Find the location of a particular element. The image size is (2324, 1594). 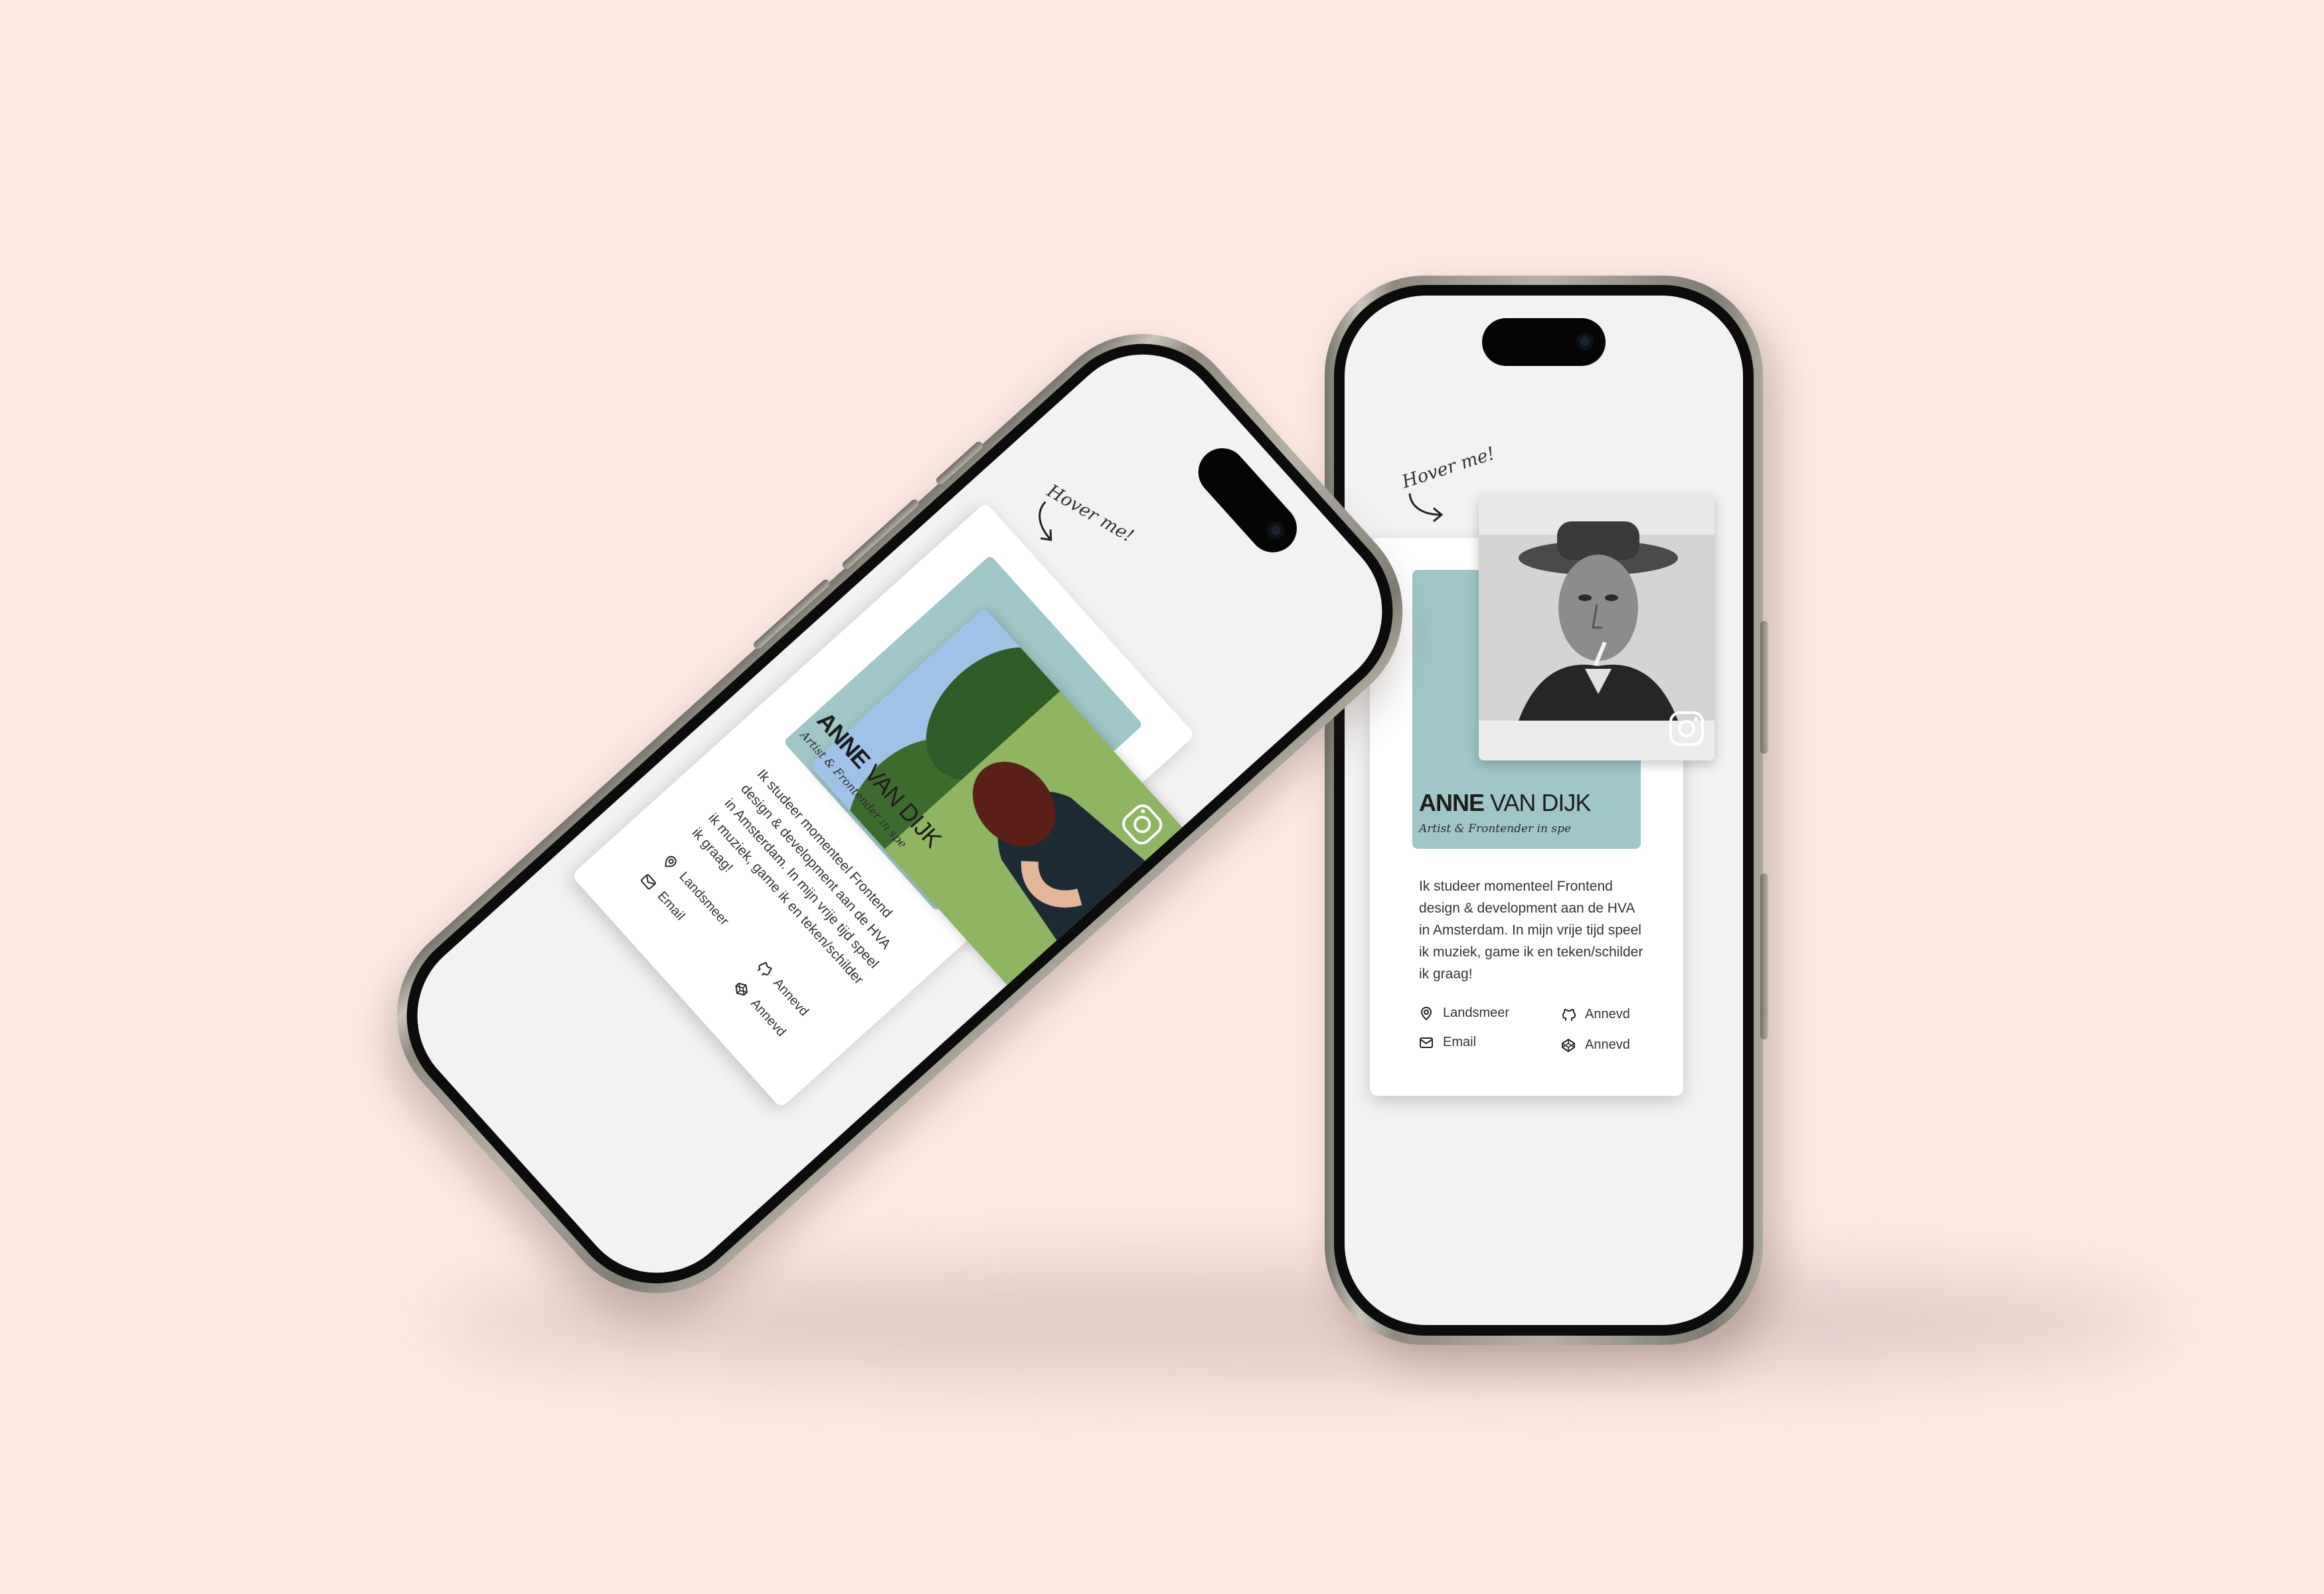

contact-list: Landsmeer Annevd Email Annevd is located at coordinates (1533, 1035).